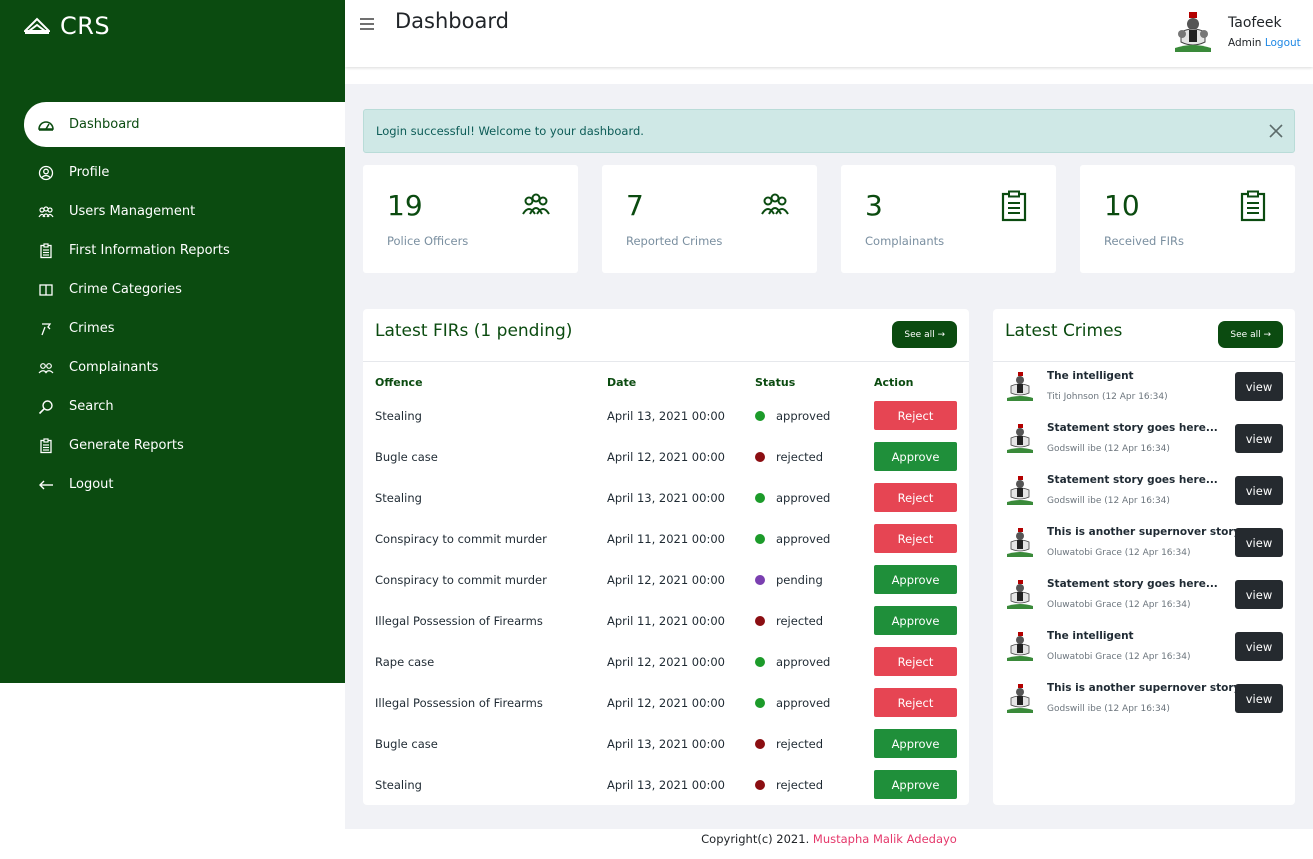  Describe the element at coordinates (459, 702) in the screenshot. I see `offence-cell: Illegal Possession of Firearms` at that location.